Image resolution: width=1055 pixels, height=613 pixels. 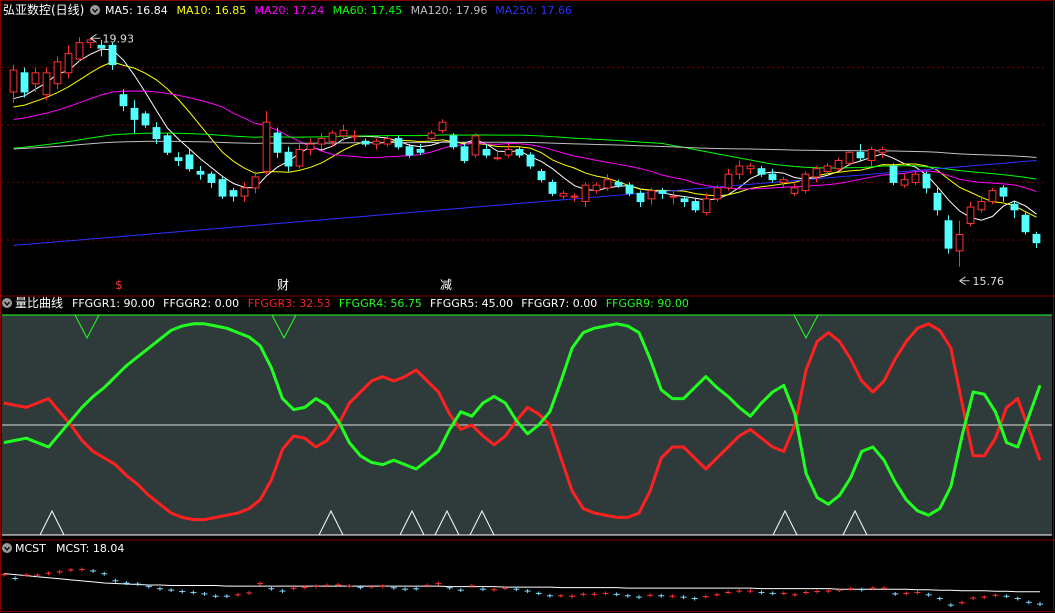 What do you see at coordinates (90, 548) in the screenshot?
I see `mcst-value: MCST: 18.04` at bounding box center [90, 548].